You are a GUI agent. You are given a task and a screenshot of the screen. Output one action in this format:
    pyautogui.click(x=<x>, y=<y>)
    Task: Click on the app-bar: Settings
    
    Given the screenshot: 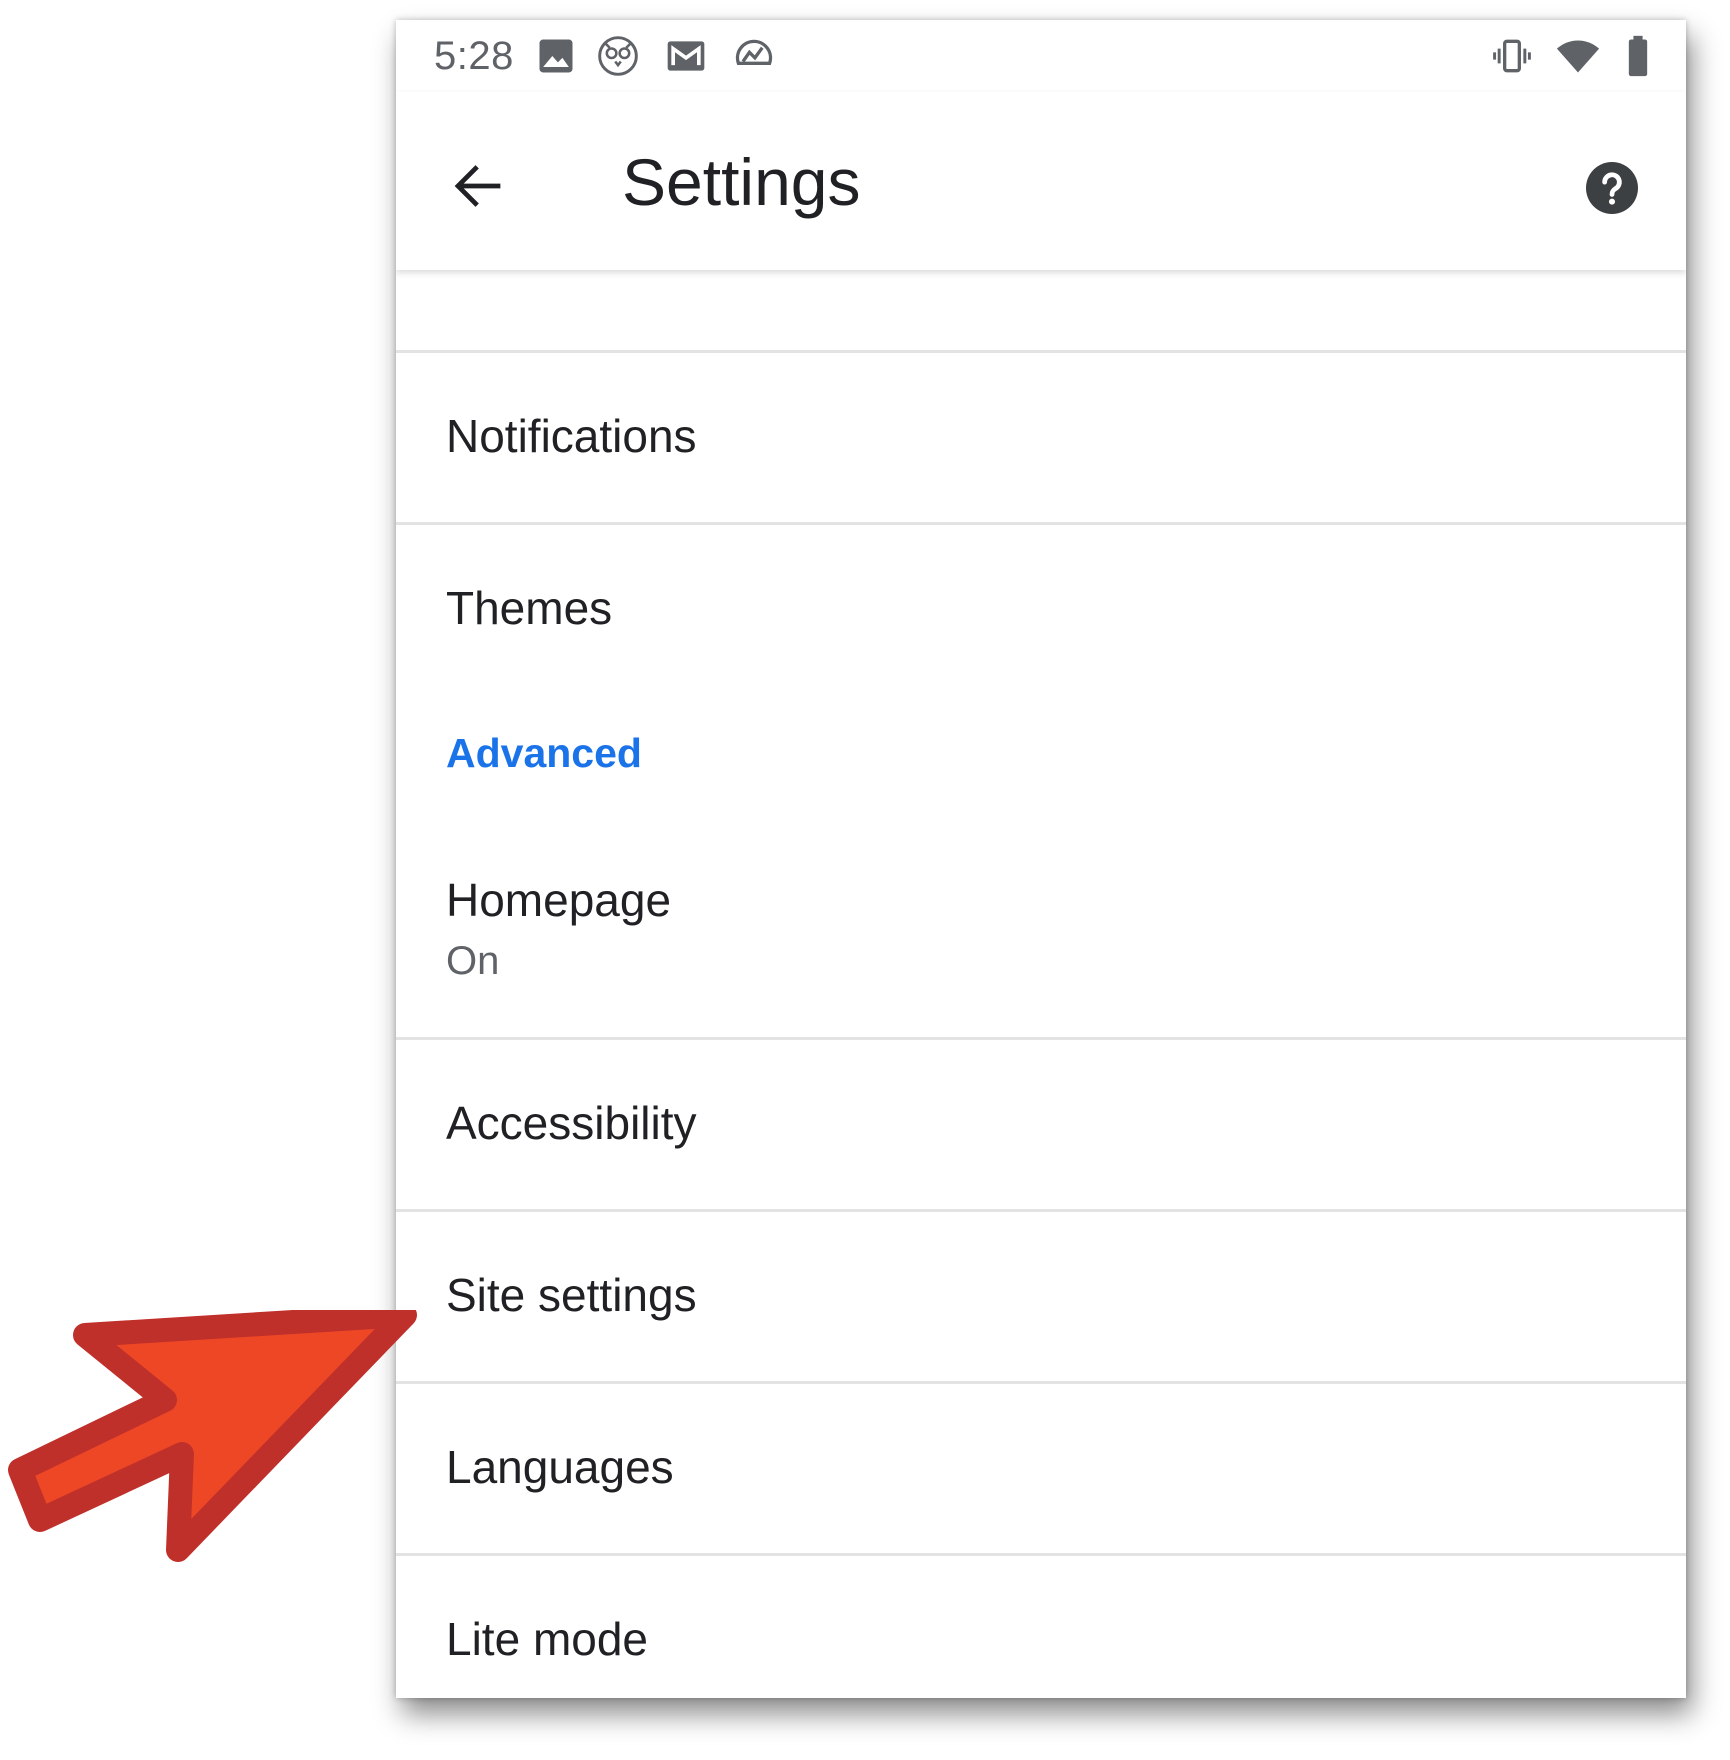 What is the action you would take?
    pyautogui.click(x=1041, y=181)
    